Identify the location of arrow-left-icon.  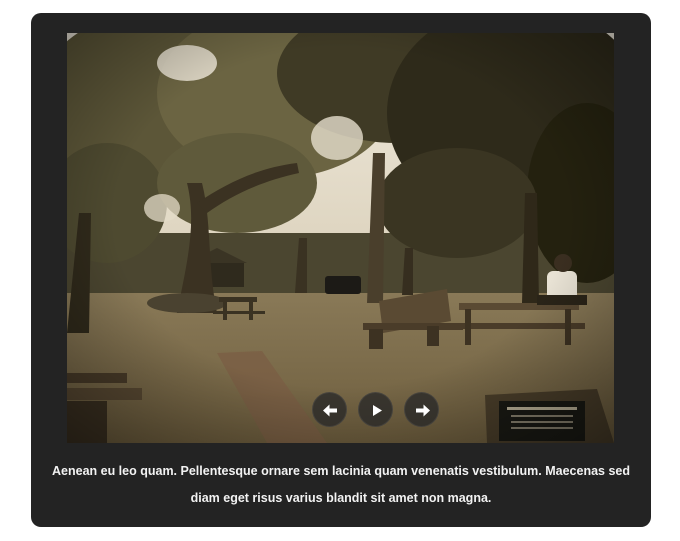
(330, 410).